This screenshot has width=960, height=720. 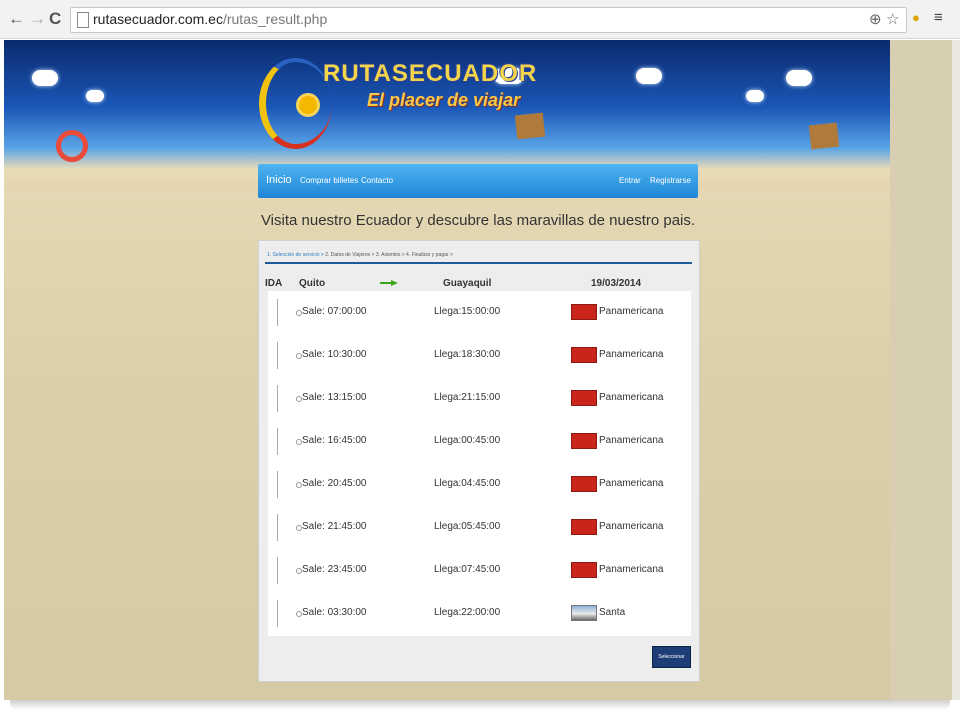 What do you see at coordinates (390, 255) in the screenshot?
I see `step-asientos: 3. Asientos >` at bounding box center [390, 255].